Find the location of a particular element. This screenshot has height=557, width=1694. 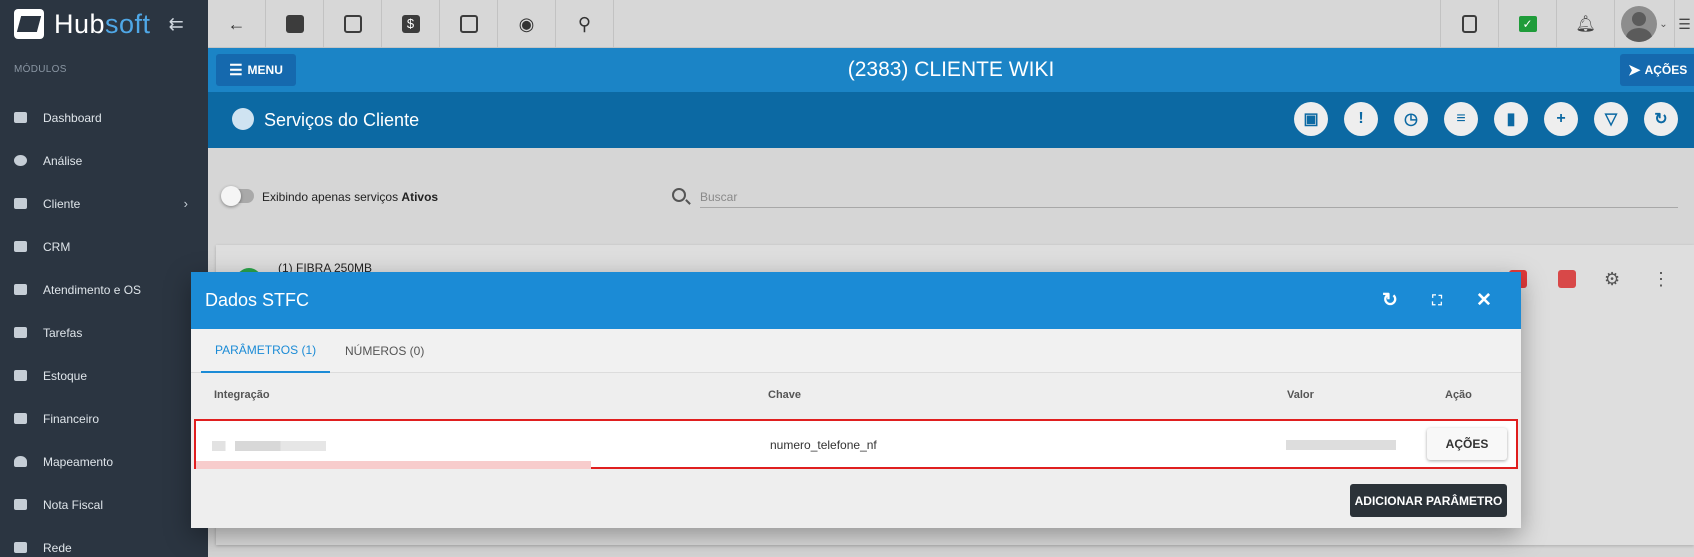

pdf-button is located at coordinates (1469, 24).